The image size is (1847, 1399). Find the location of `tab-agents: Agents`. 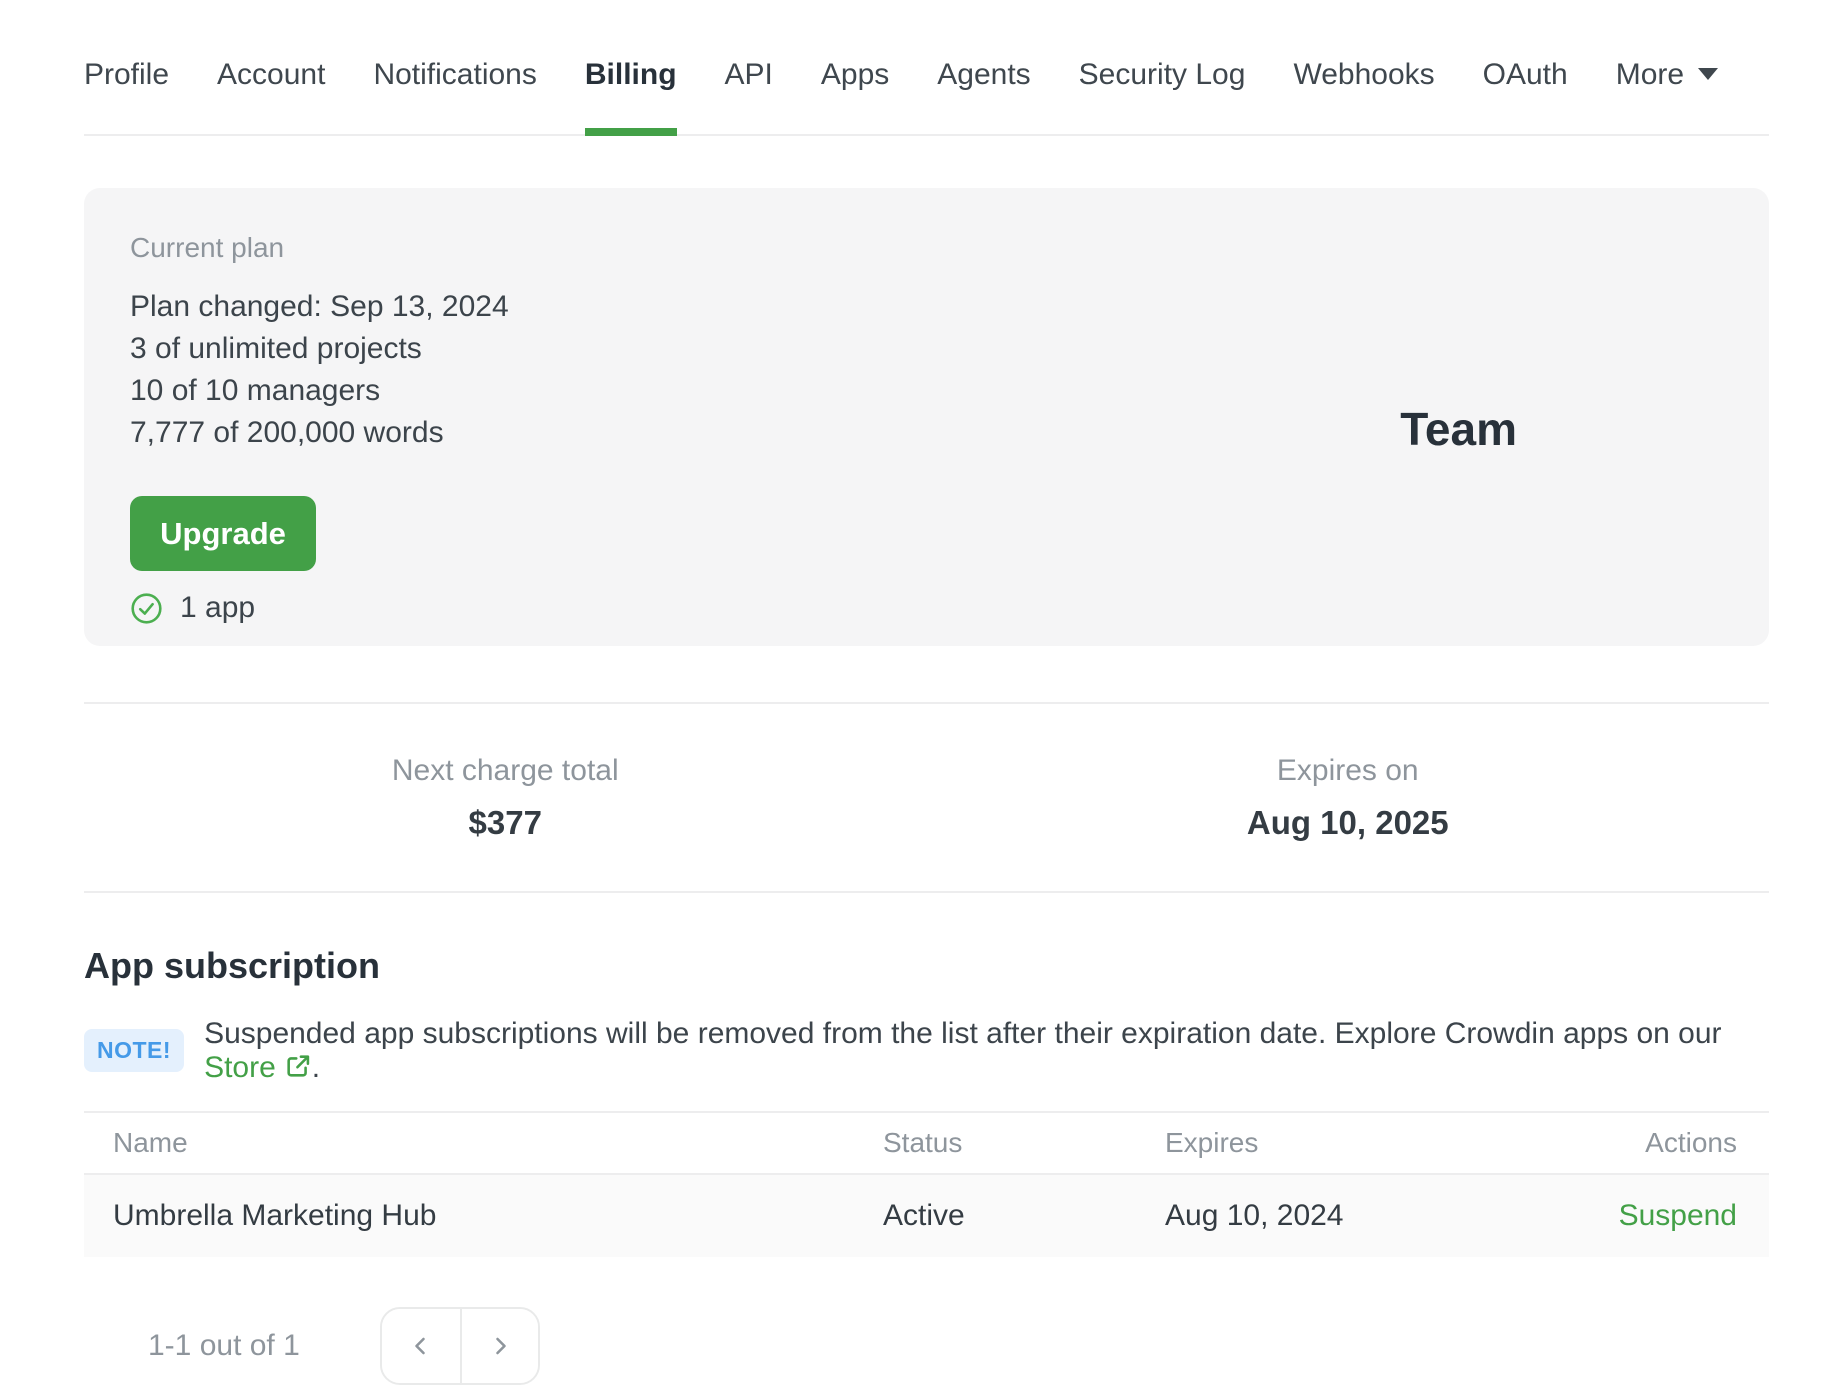

tab-agents: Agents is located at coordinates (983, 96).